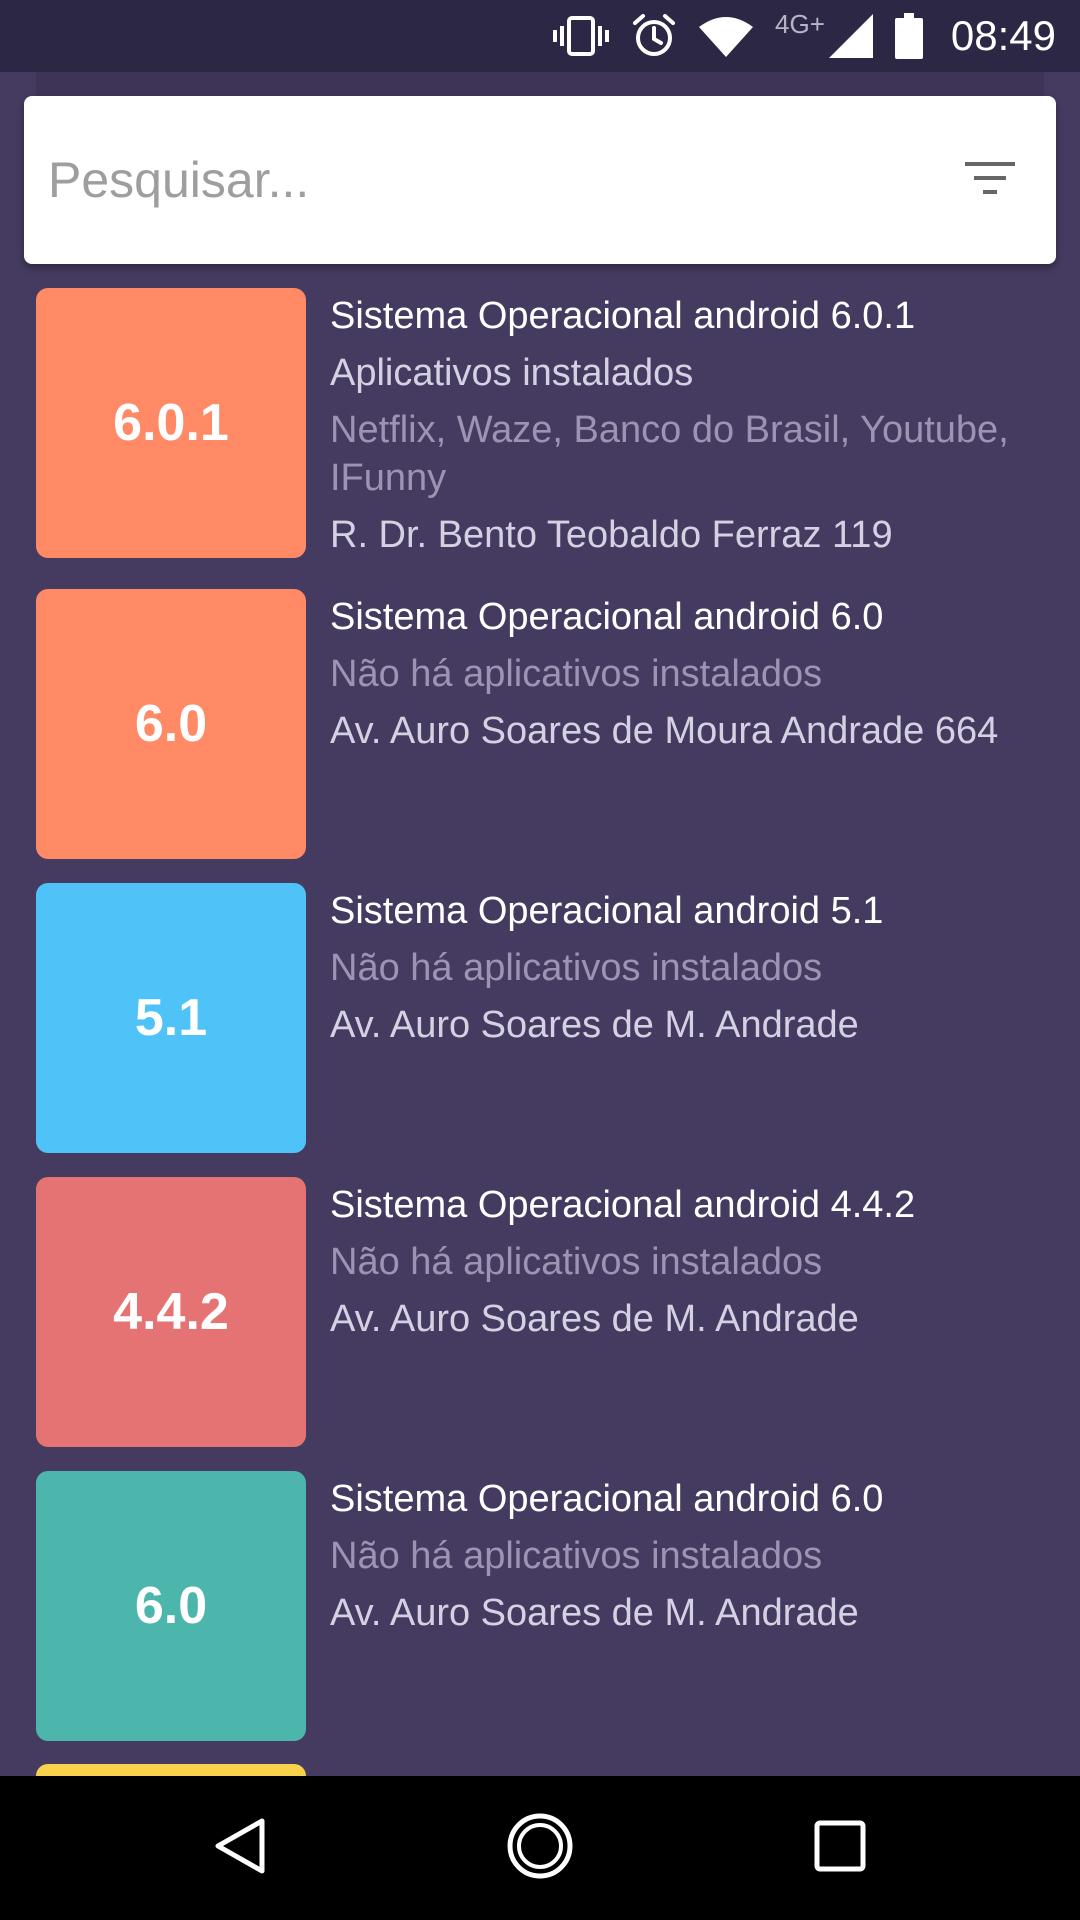 This screenshot has width=1080, height=1920. Describe the element at coordinates (908, 36) in the screenshot. I see `battery-icon` at that location.